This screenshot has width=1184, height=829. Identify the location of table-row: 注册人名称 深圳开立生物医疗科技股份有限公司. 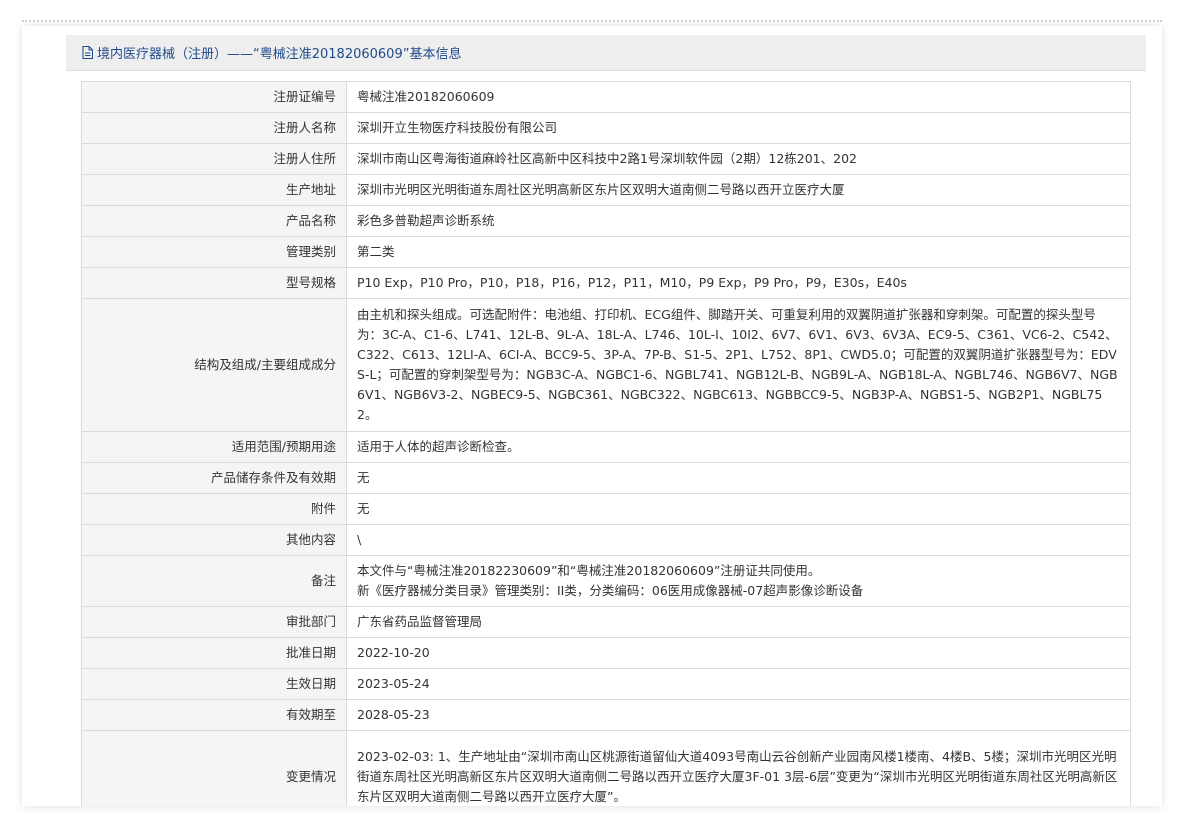
(606, 128).